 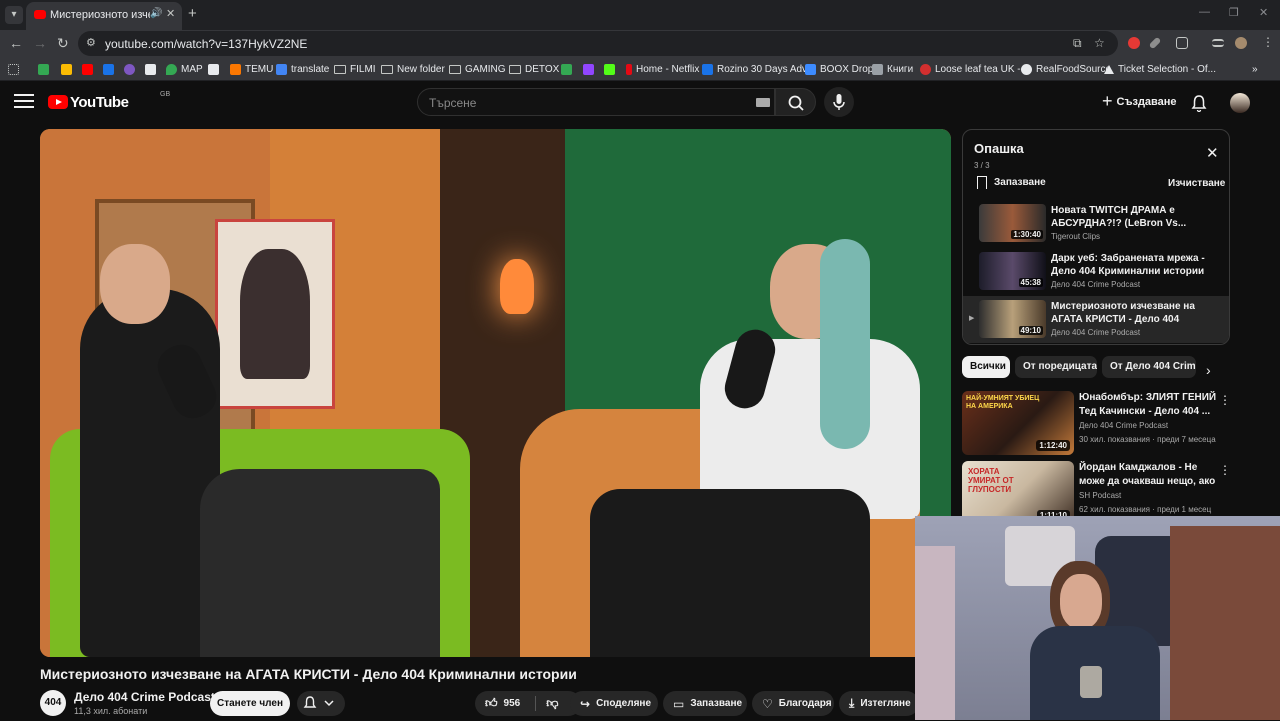 What do you see at coordinates (1199, 105) in the screenshot?
I see `notifications-bell-icon` at bounding box center [1199, 105].